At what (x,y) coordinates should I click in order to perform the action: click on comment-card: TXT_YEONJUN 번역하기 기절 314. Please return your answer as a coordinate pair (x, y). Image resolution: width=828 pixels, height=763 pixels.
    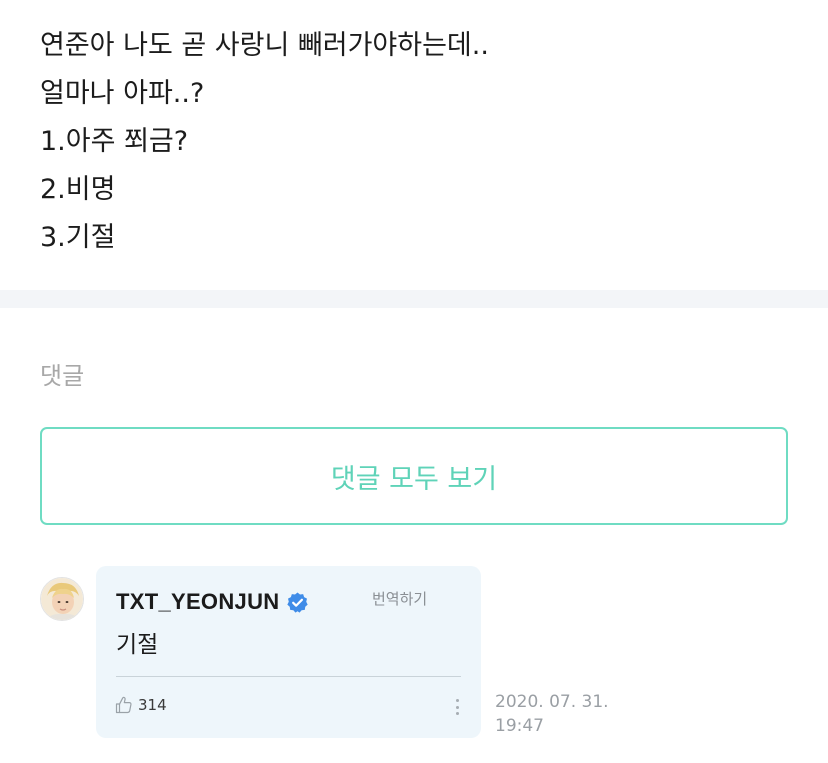
    Looking at the image, I should click on (288, 652).